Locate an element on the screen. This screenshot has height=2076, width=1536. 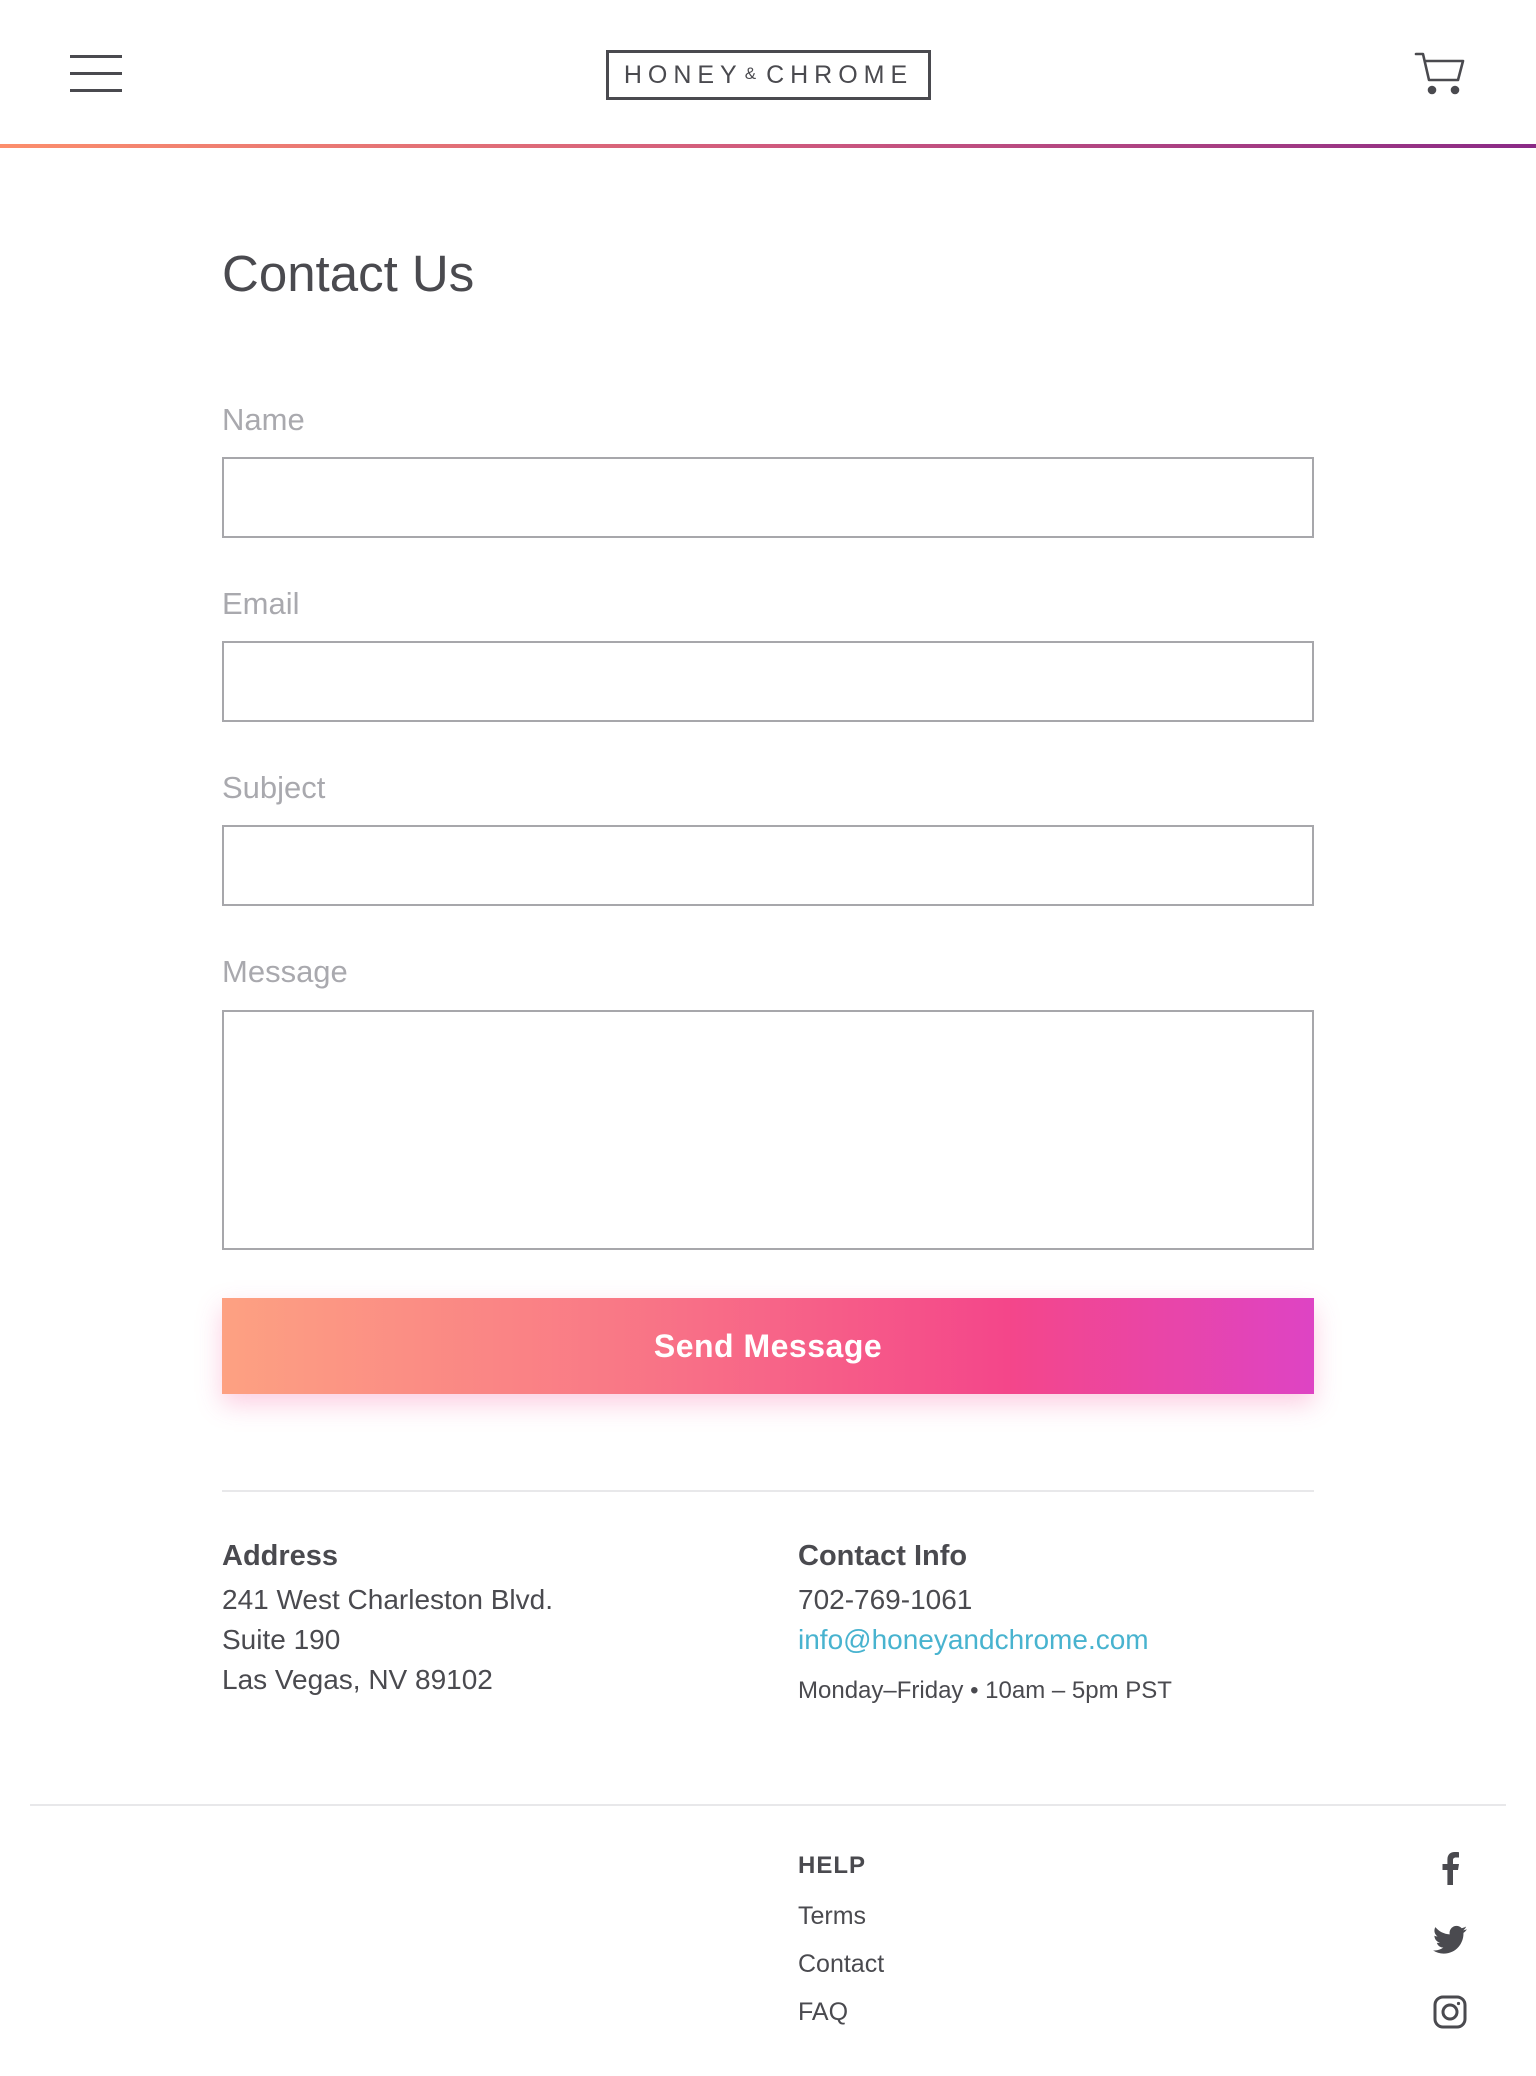
name-field is located at coordinates (768, 497).